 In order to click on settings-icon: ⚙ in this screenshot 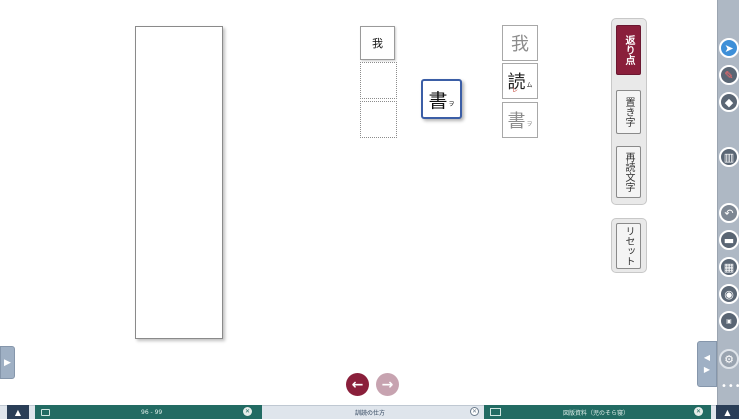, I will do `click(729, 359)`.